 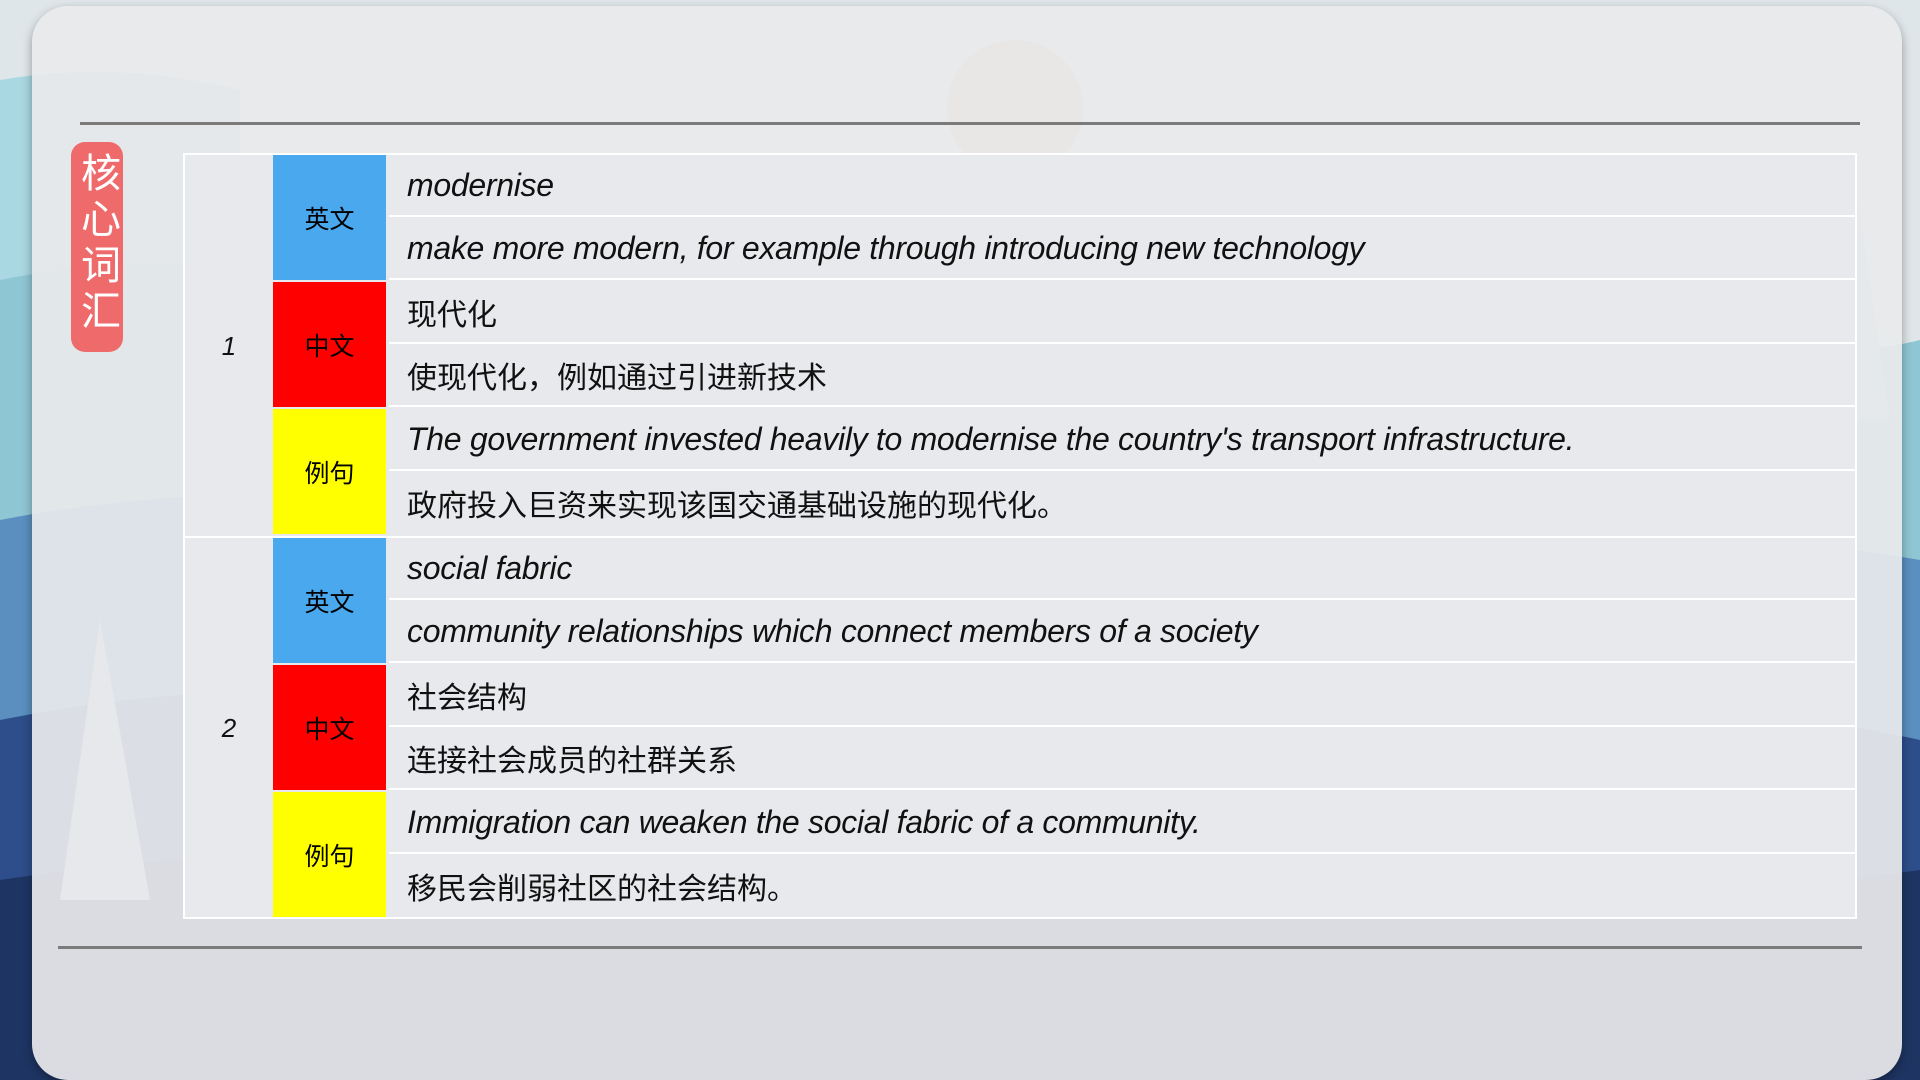 What do you see at coordinates (1122, 696) in the screenshot?
I see `chinese-word: 社会结构` at bounding box center [1122, 696].